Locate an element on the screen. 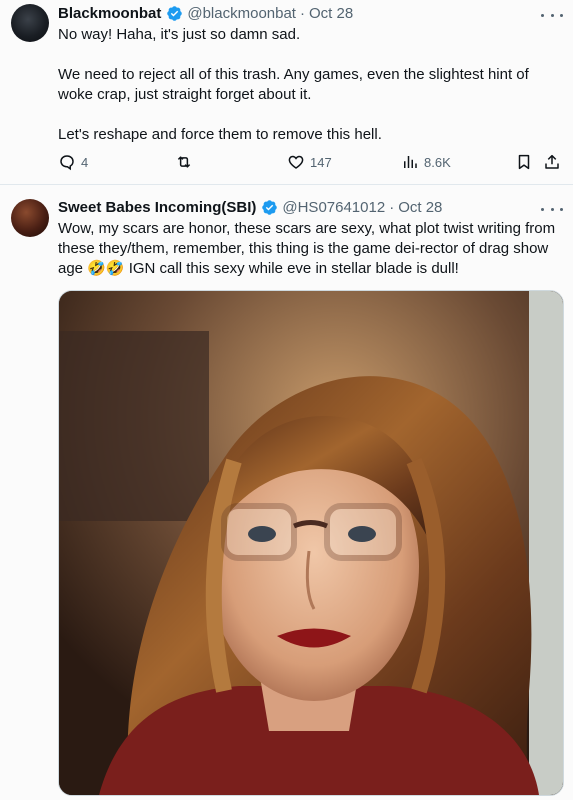 Image resolution: width=573 pixels, height=800 pixels. share-icon is located at coordinates (552, 161).